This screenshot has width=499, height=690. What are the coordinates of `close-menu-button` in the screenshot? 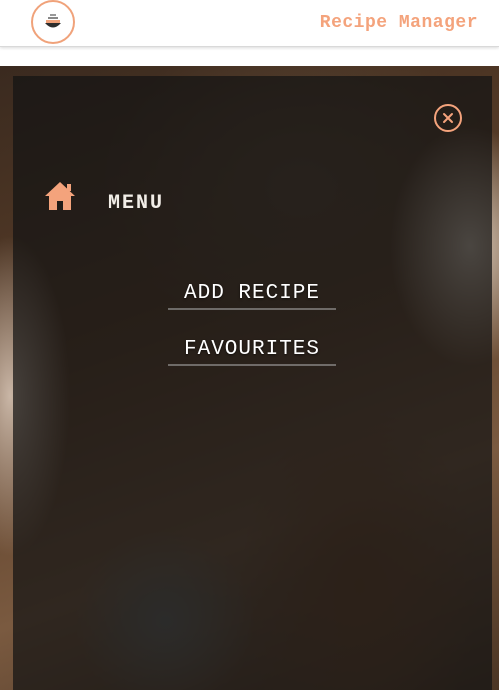 It's located at (448, 118).